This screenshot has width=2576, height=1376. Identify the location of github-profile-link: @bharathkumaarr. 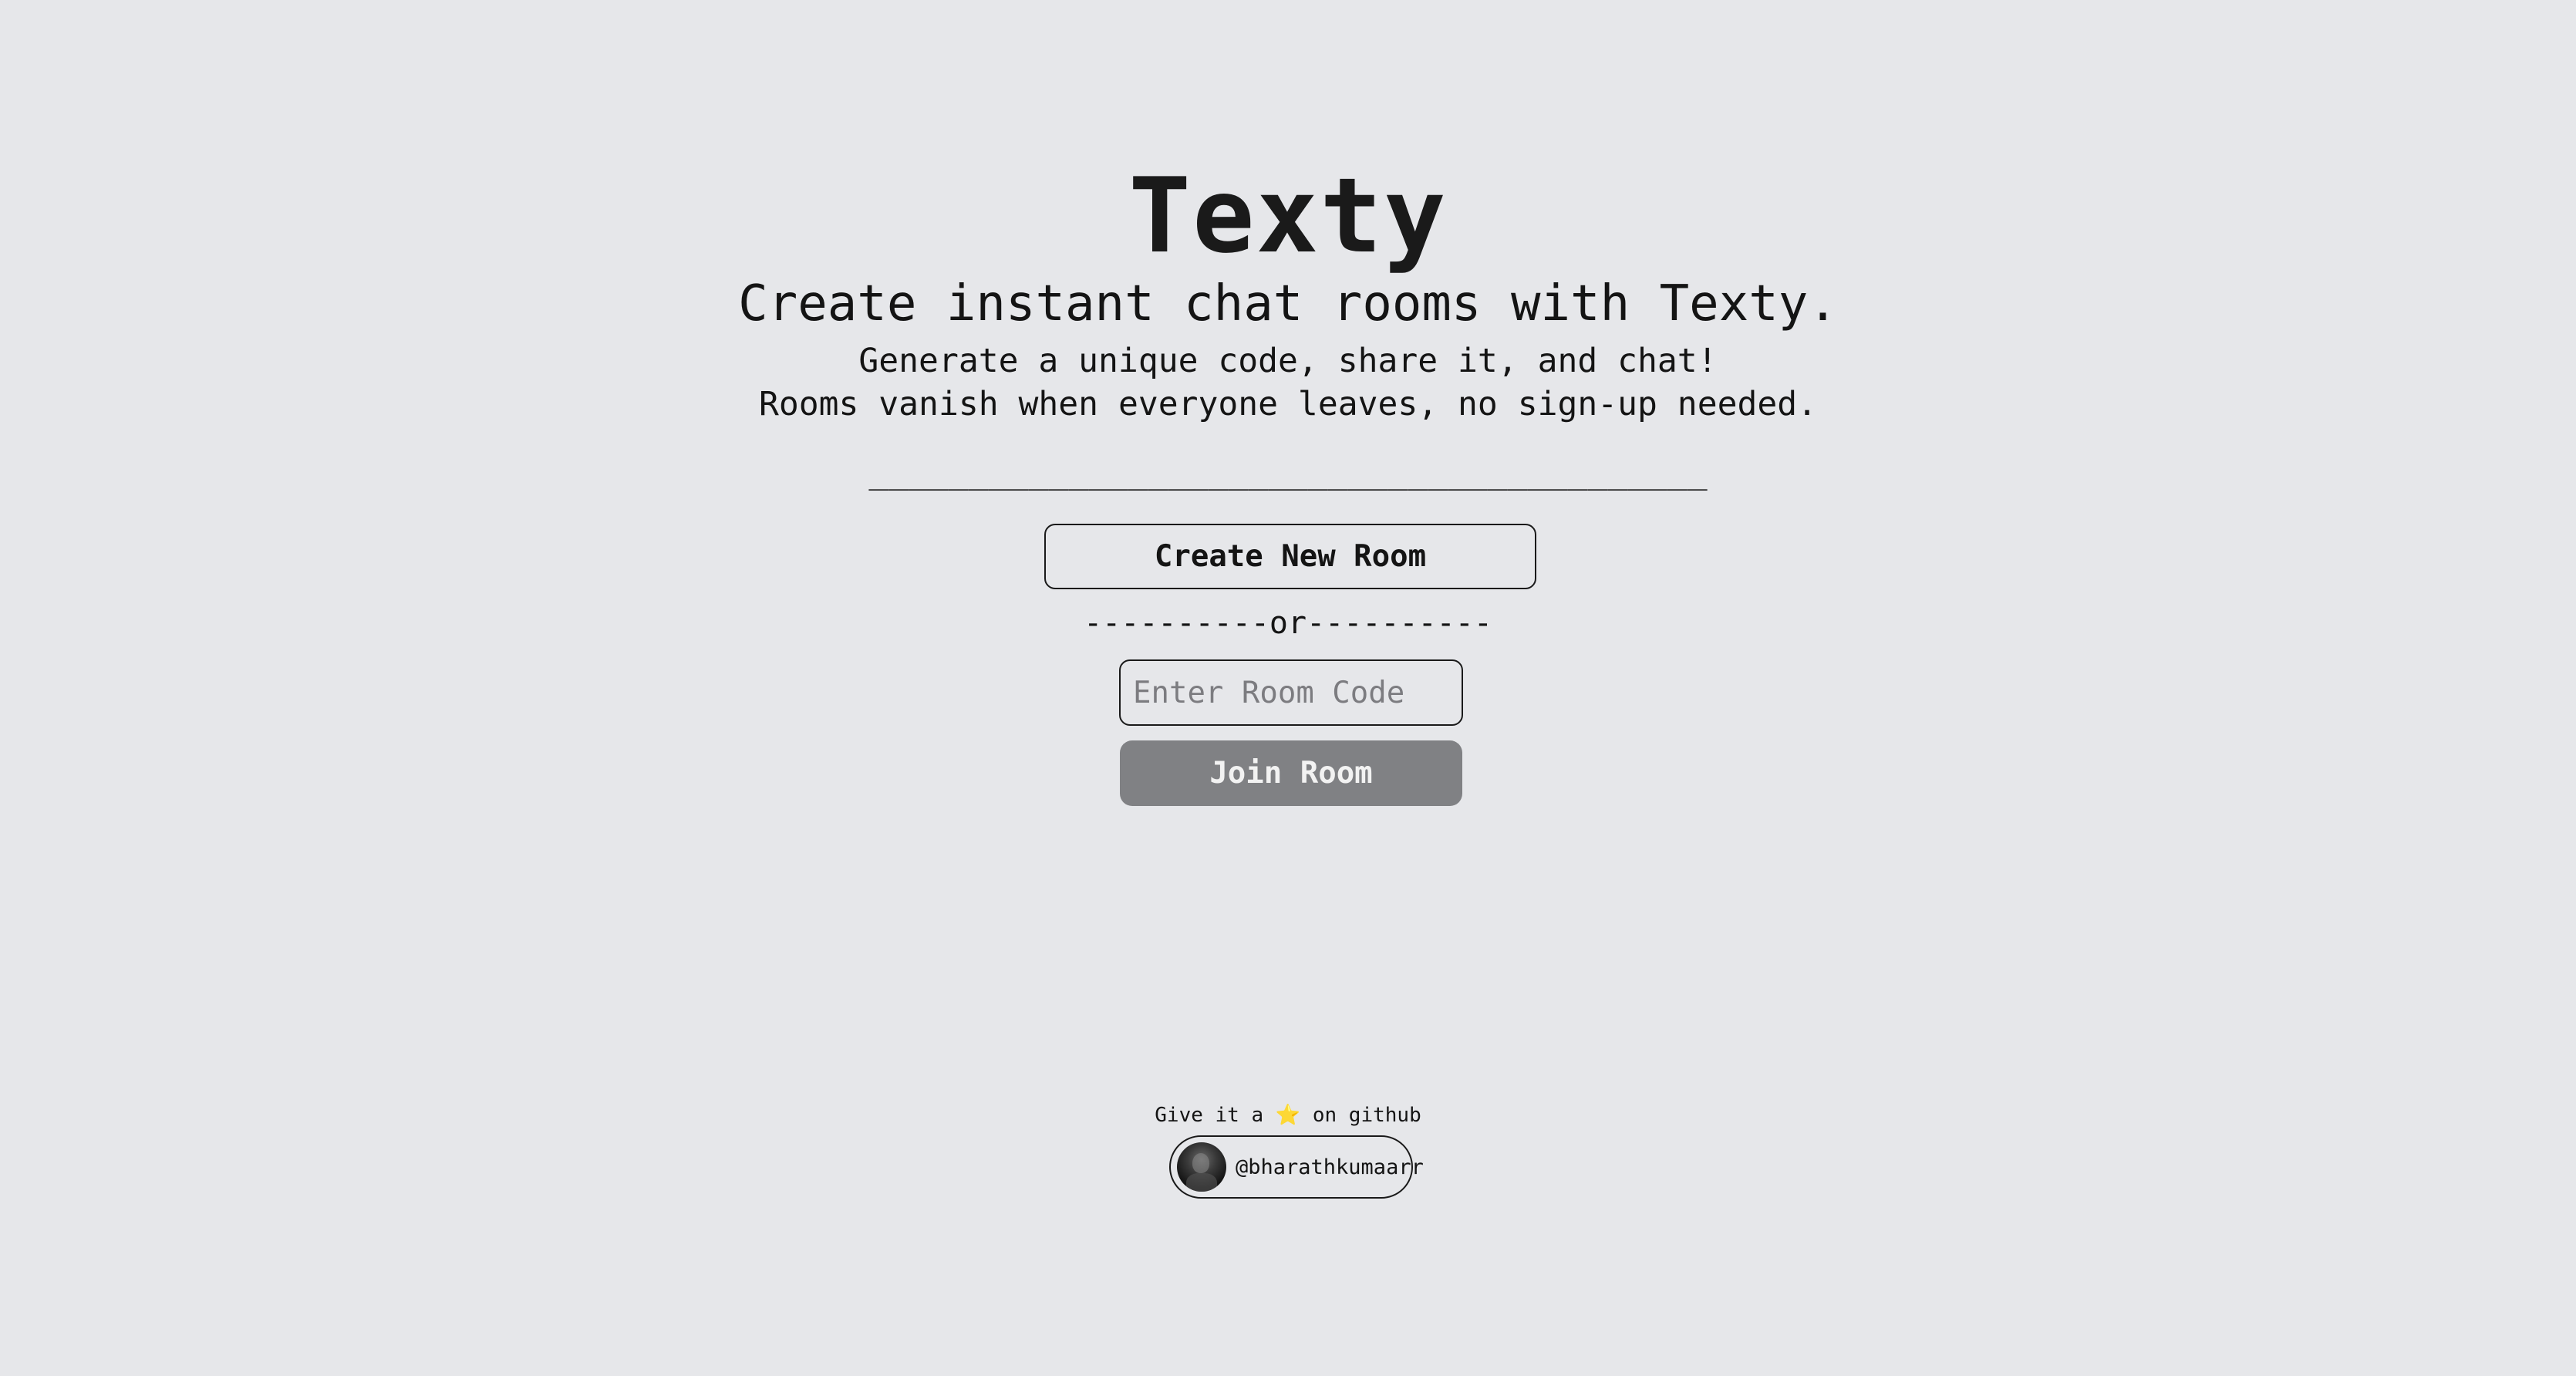
(1296, 1167).